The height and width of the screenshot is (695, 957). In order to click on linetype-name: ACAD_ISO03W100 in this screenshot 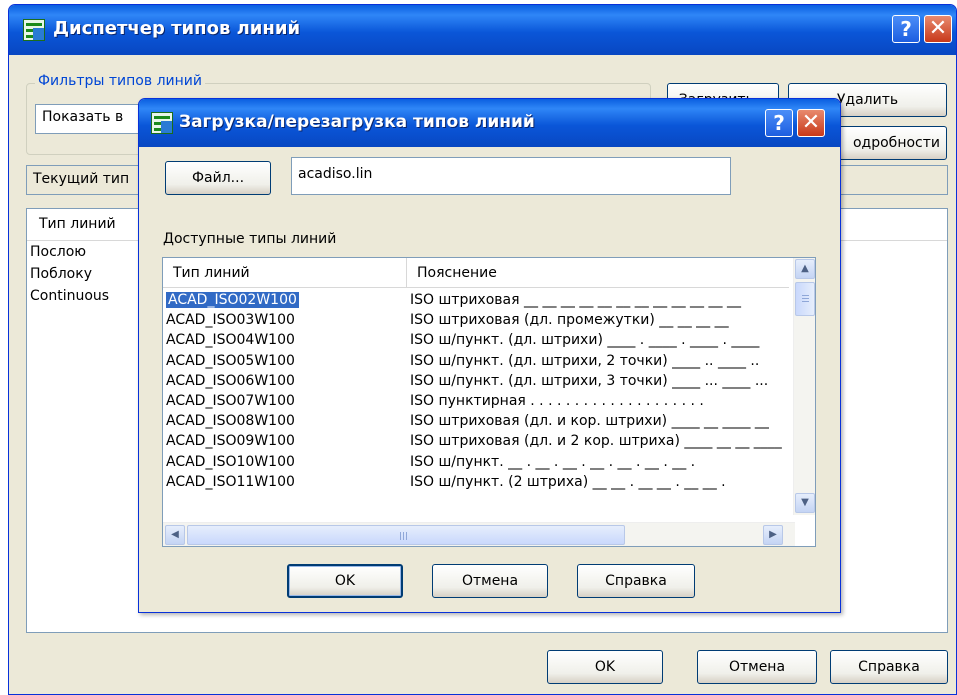, I will do `click(230, 320)`.